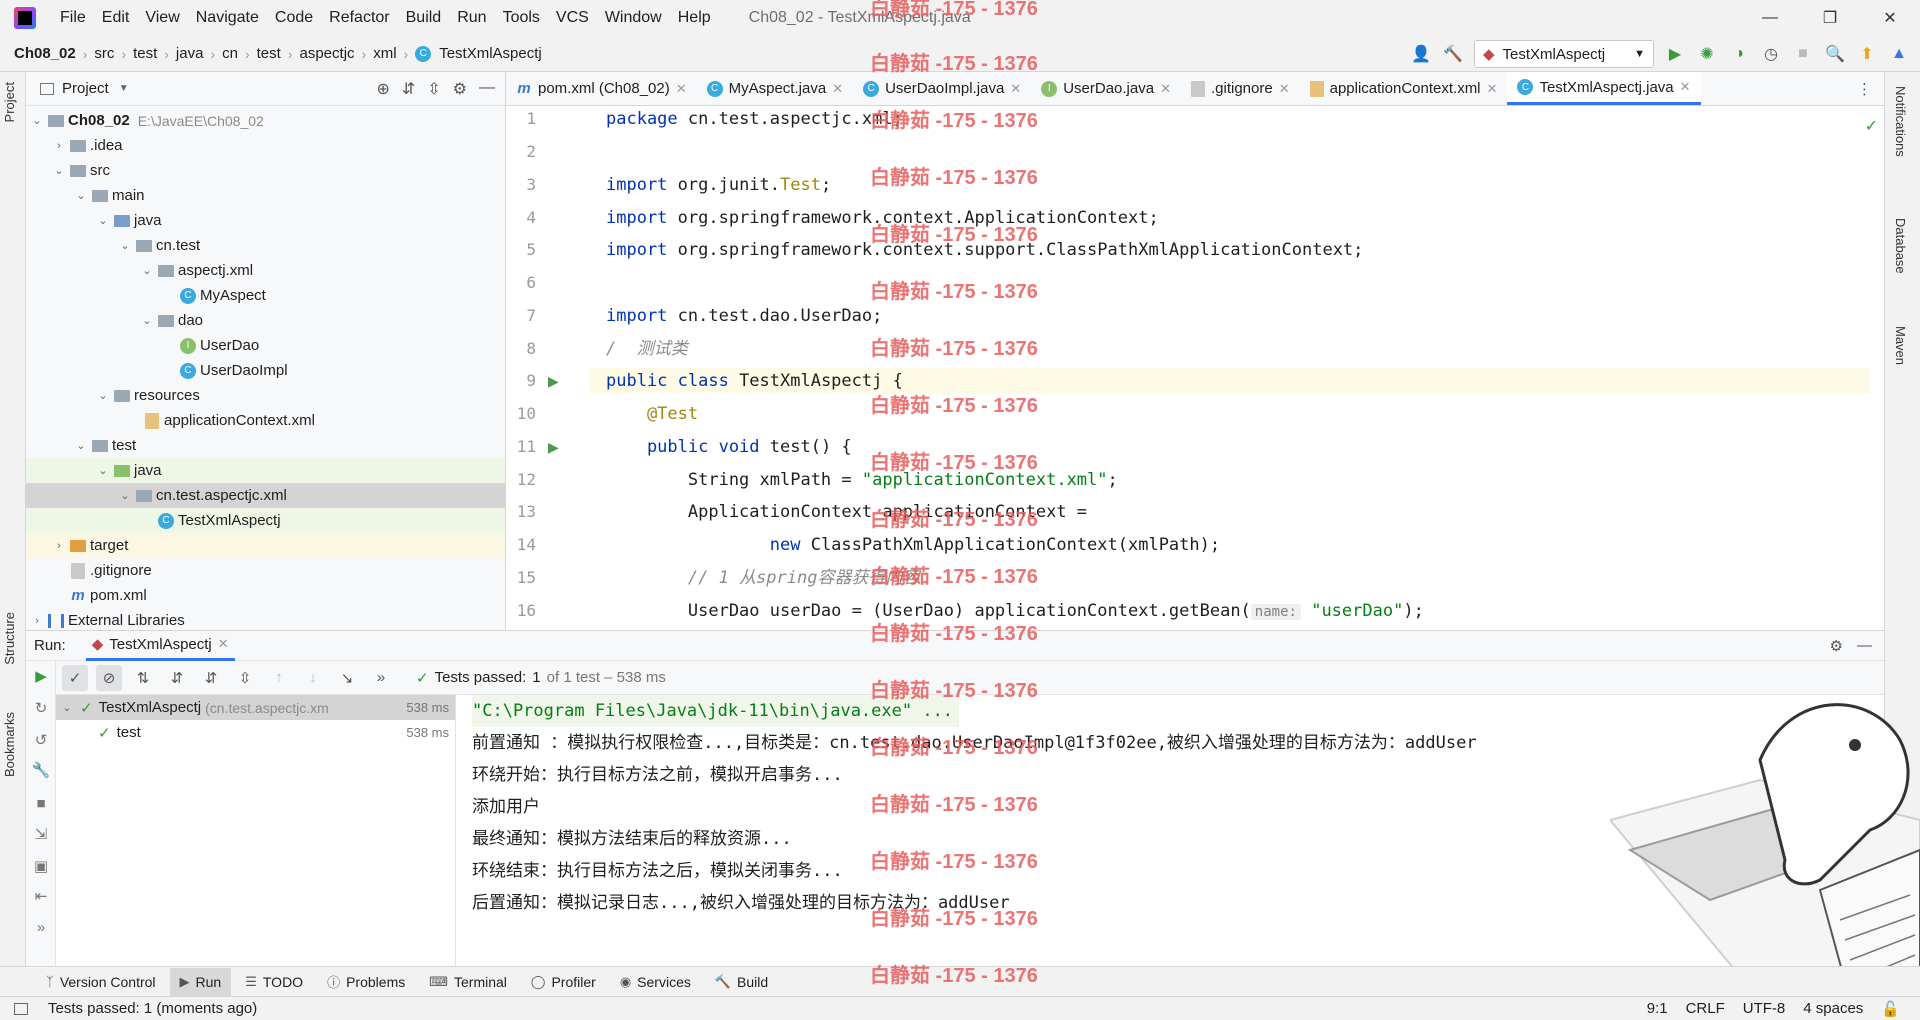  What do you see at coordinates (41, 835) in the screenshot?
I see `export-icon: ⇲` at bounding box center [41, 835].